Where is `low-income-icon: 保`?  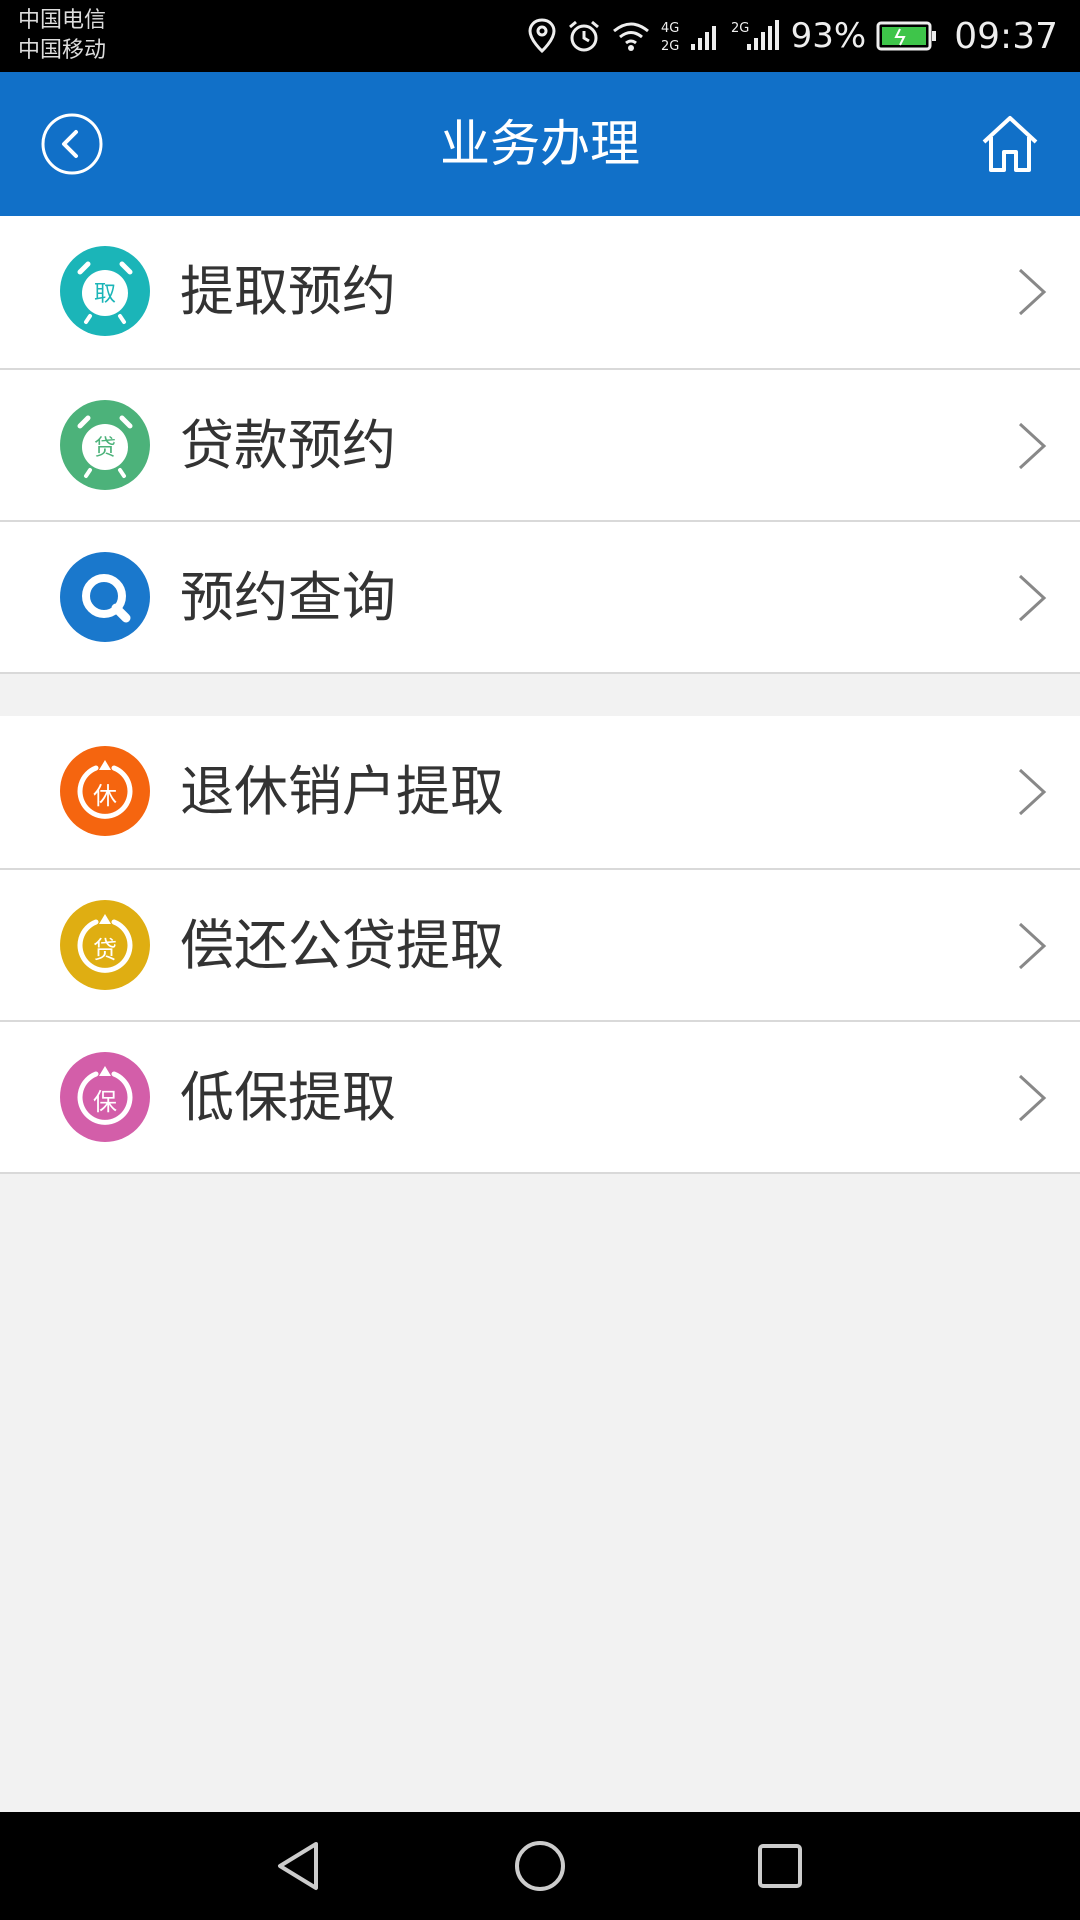
low-income-icon: 保 is located at coordinates (105, 1097).